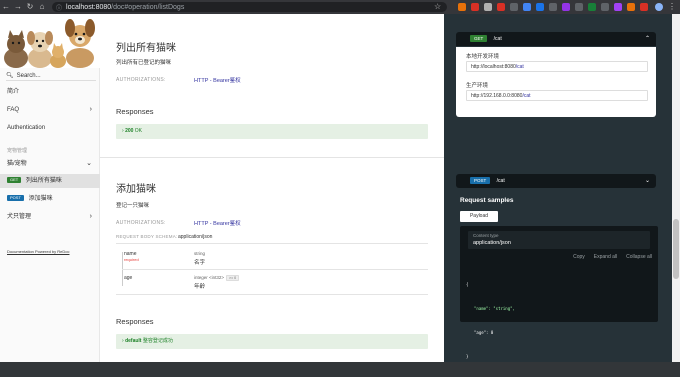 The image size is (680, 377). What do you see at coordinates (492, 243) in the screenshot?
I see `content-type-value: application/json` at bounding box center [492, 243].